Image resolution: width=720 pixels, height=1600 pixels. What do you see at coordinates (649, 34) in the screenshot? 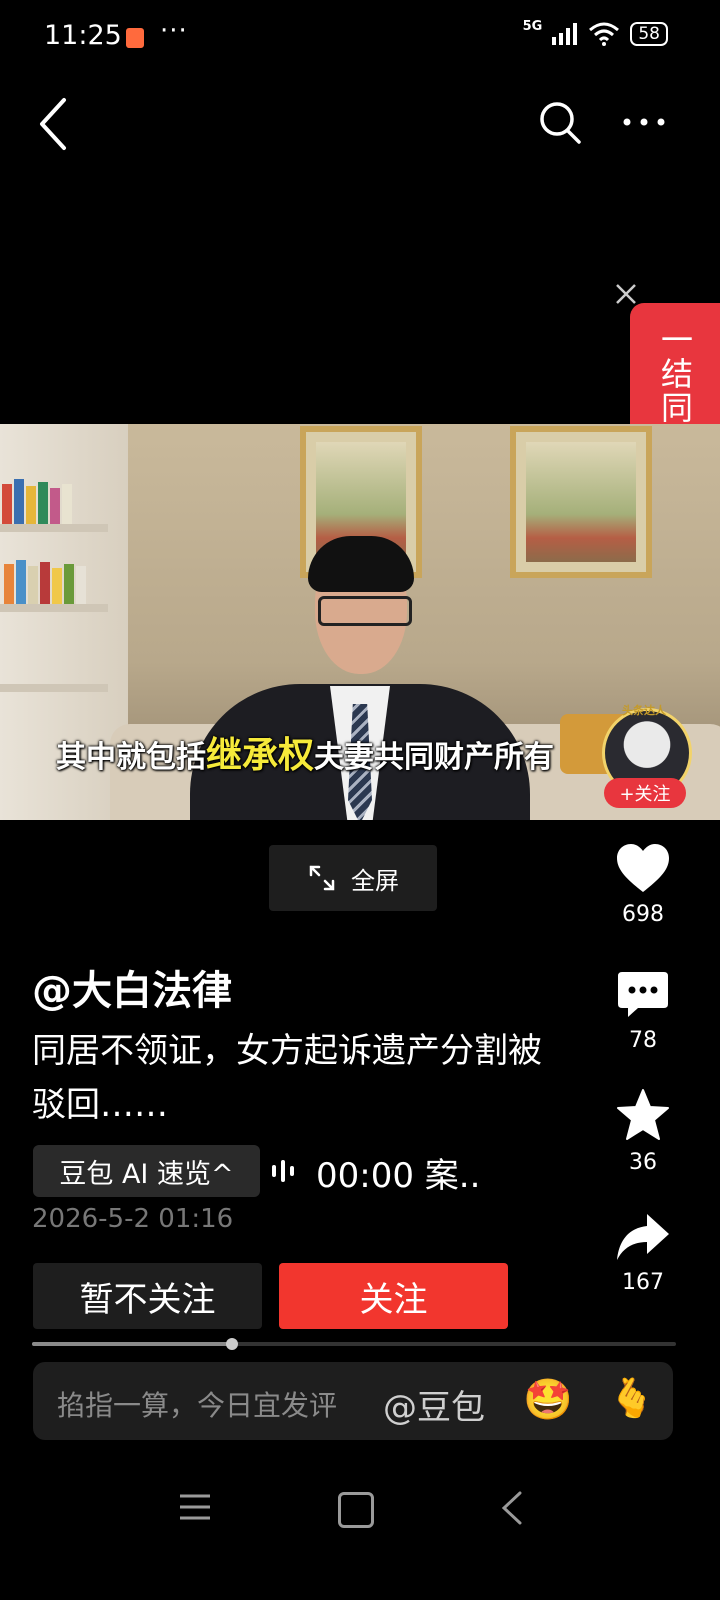
I see `battery-indicator: 58` at bounding box center [649, 34].